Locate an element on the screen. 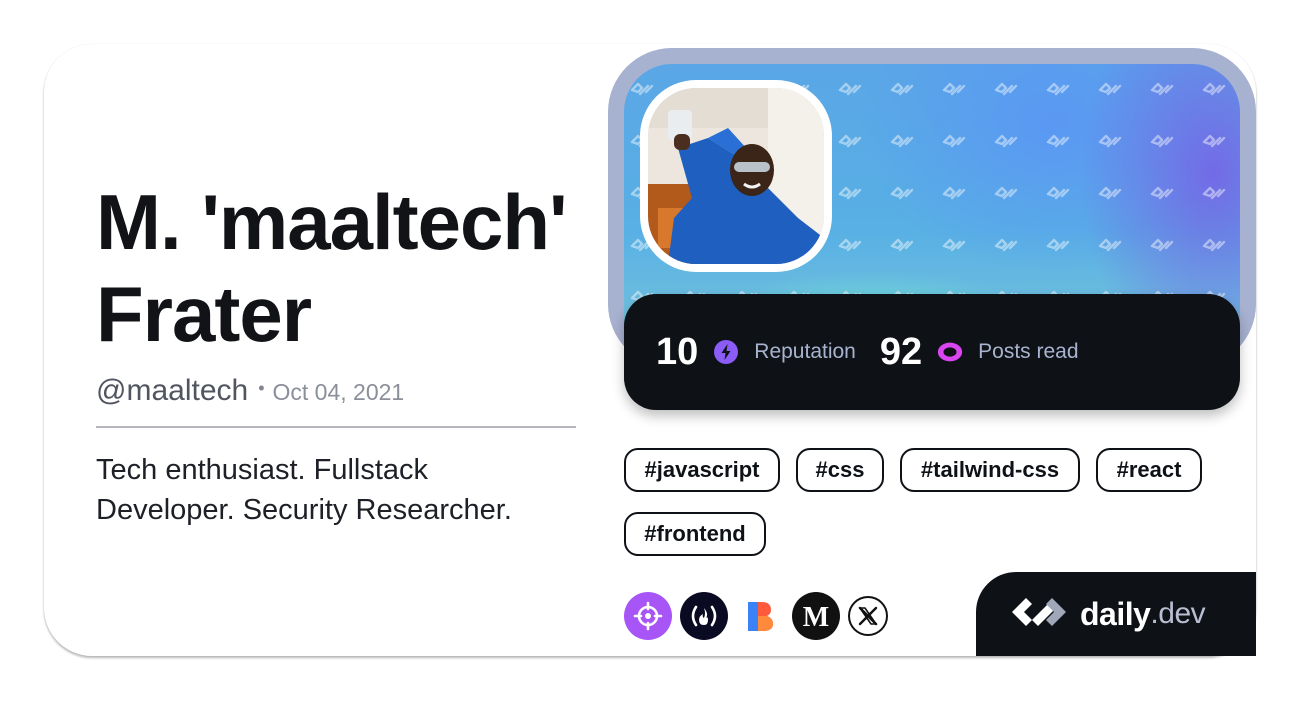  lightning-icon is located at coordinates (726, 352).